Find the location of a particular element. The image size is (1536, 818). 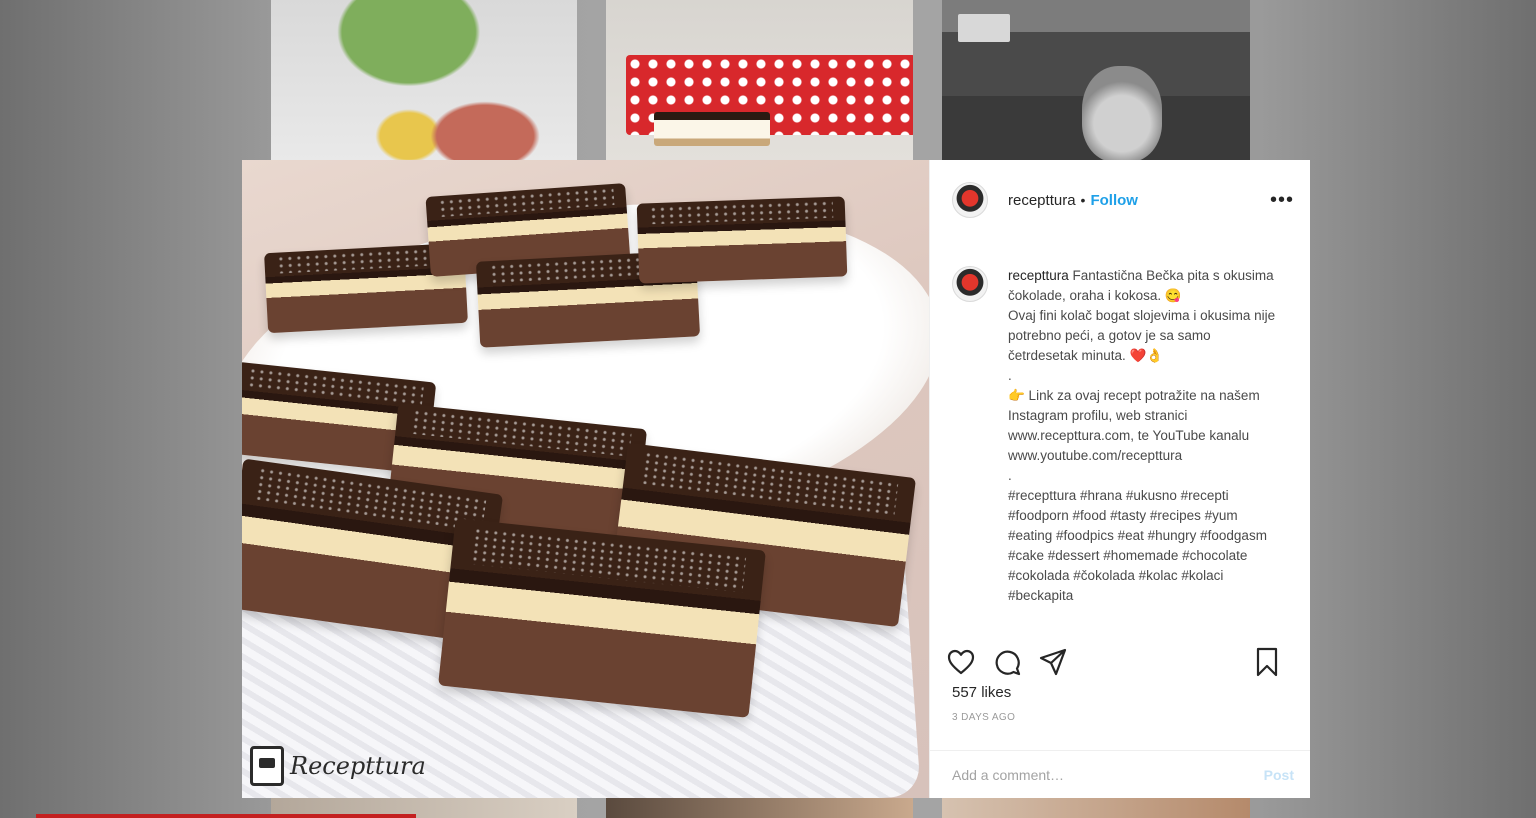

action-bar is located at coordinates (1114, 662).